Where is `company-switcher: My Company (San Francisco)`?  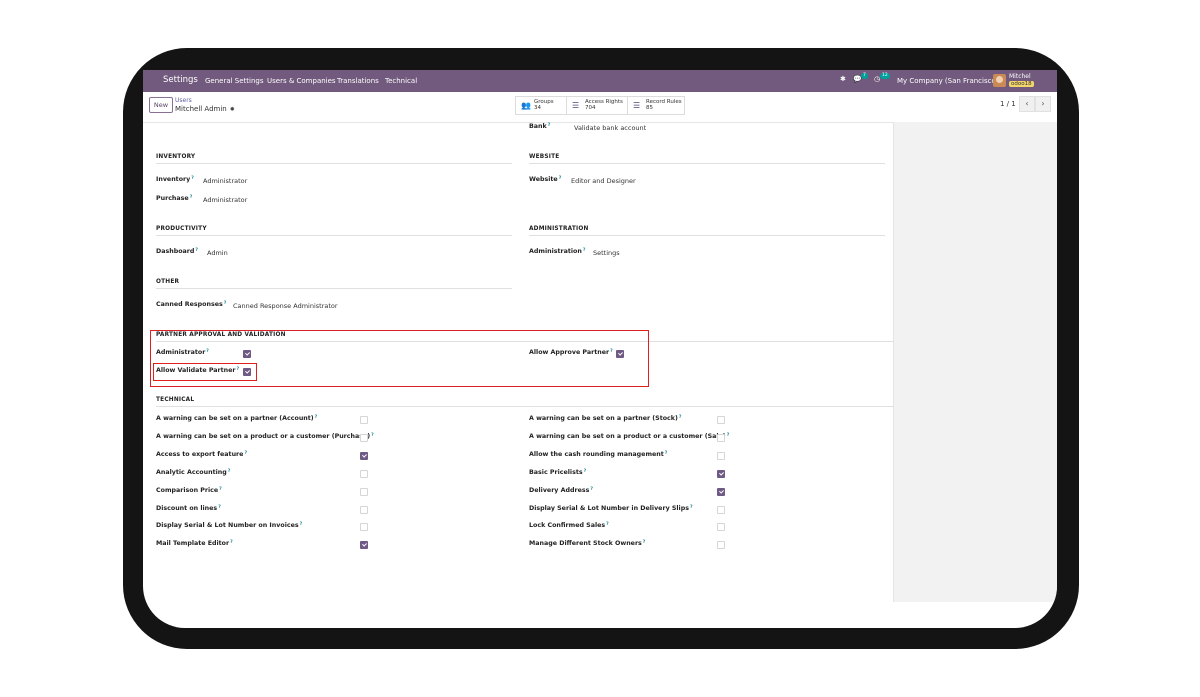
company-switcher: My Company (San Francisco) is located at coordinates (947, 81).